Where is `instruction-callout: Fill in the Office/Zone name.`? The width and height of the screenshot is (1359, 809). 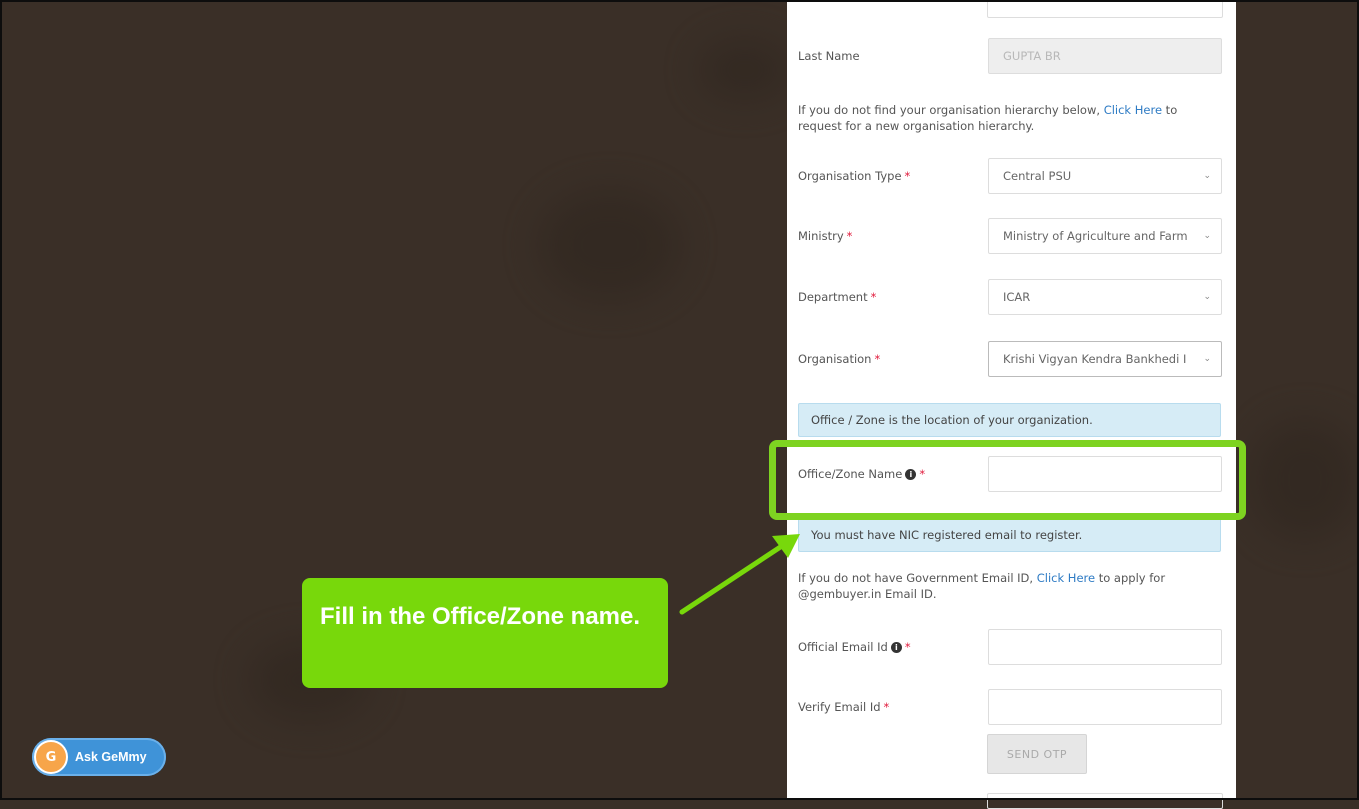
instruction-callout: Fill in the Office/Zone name. is located at coordinates (485, 633).